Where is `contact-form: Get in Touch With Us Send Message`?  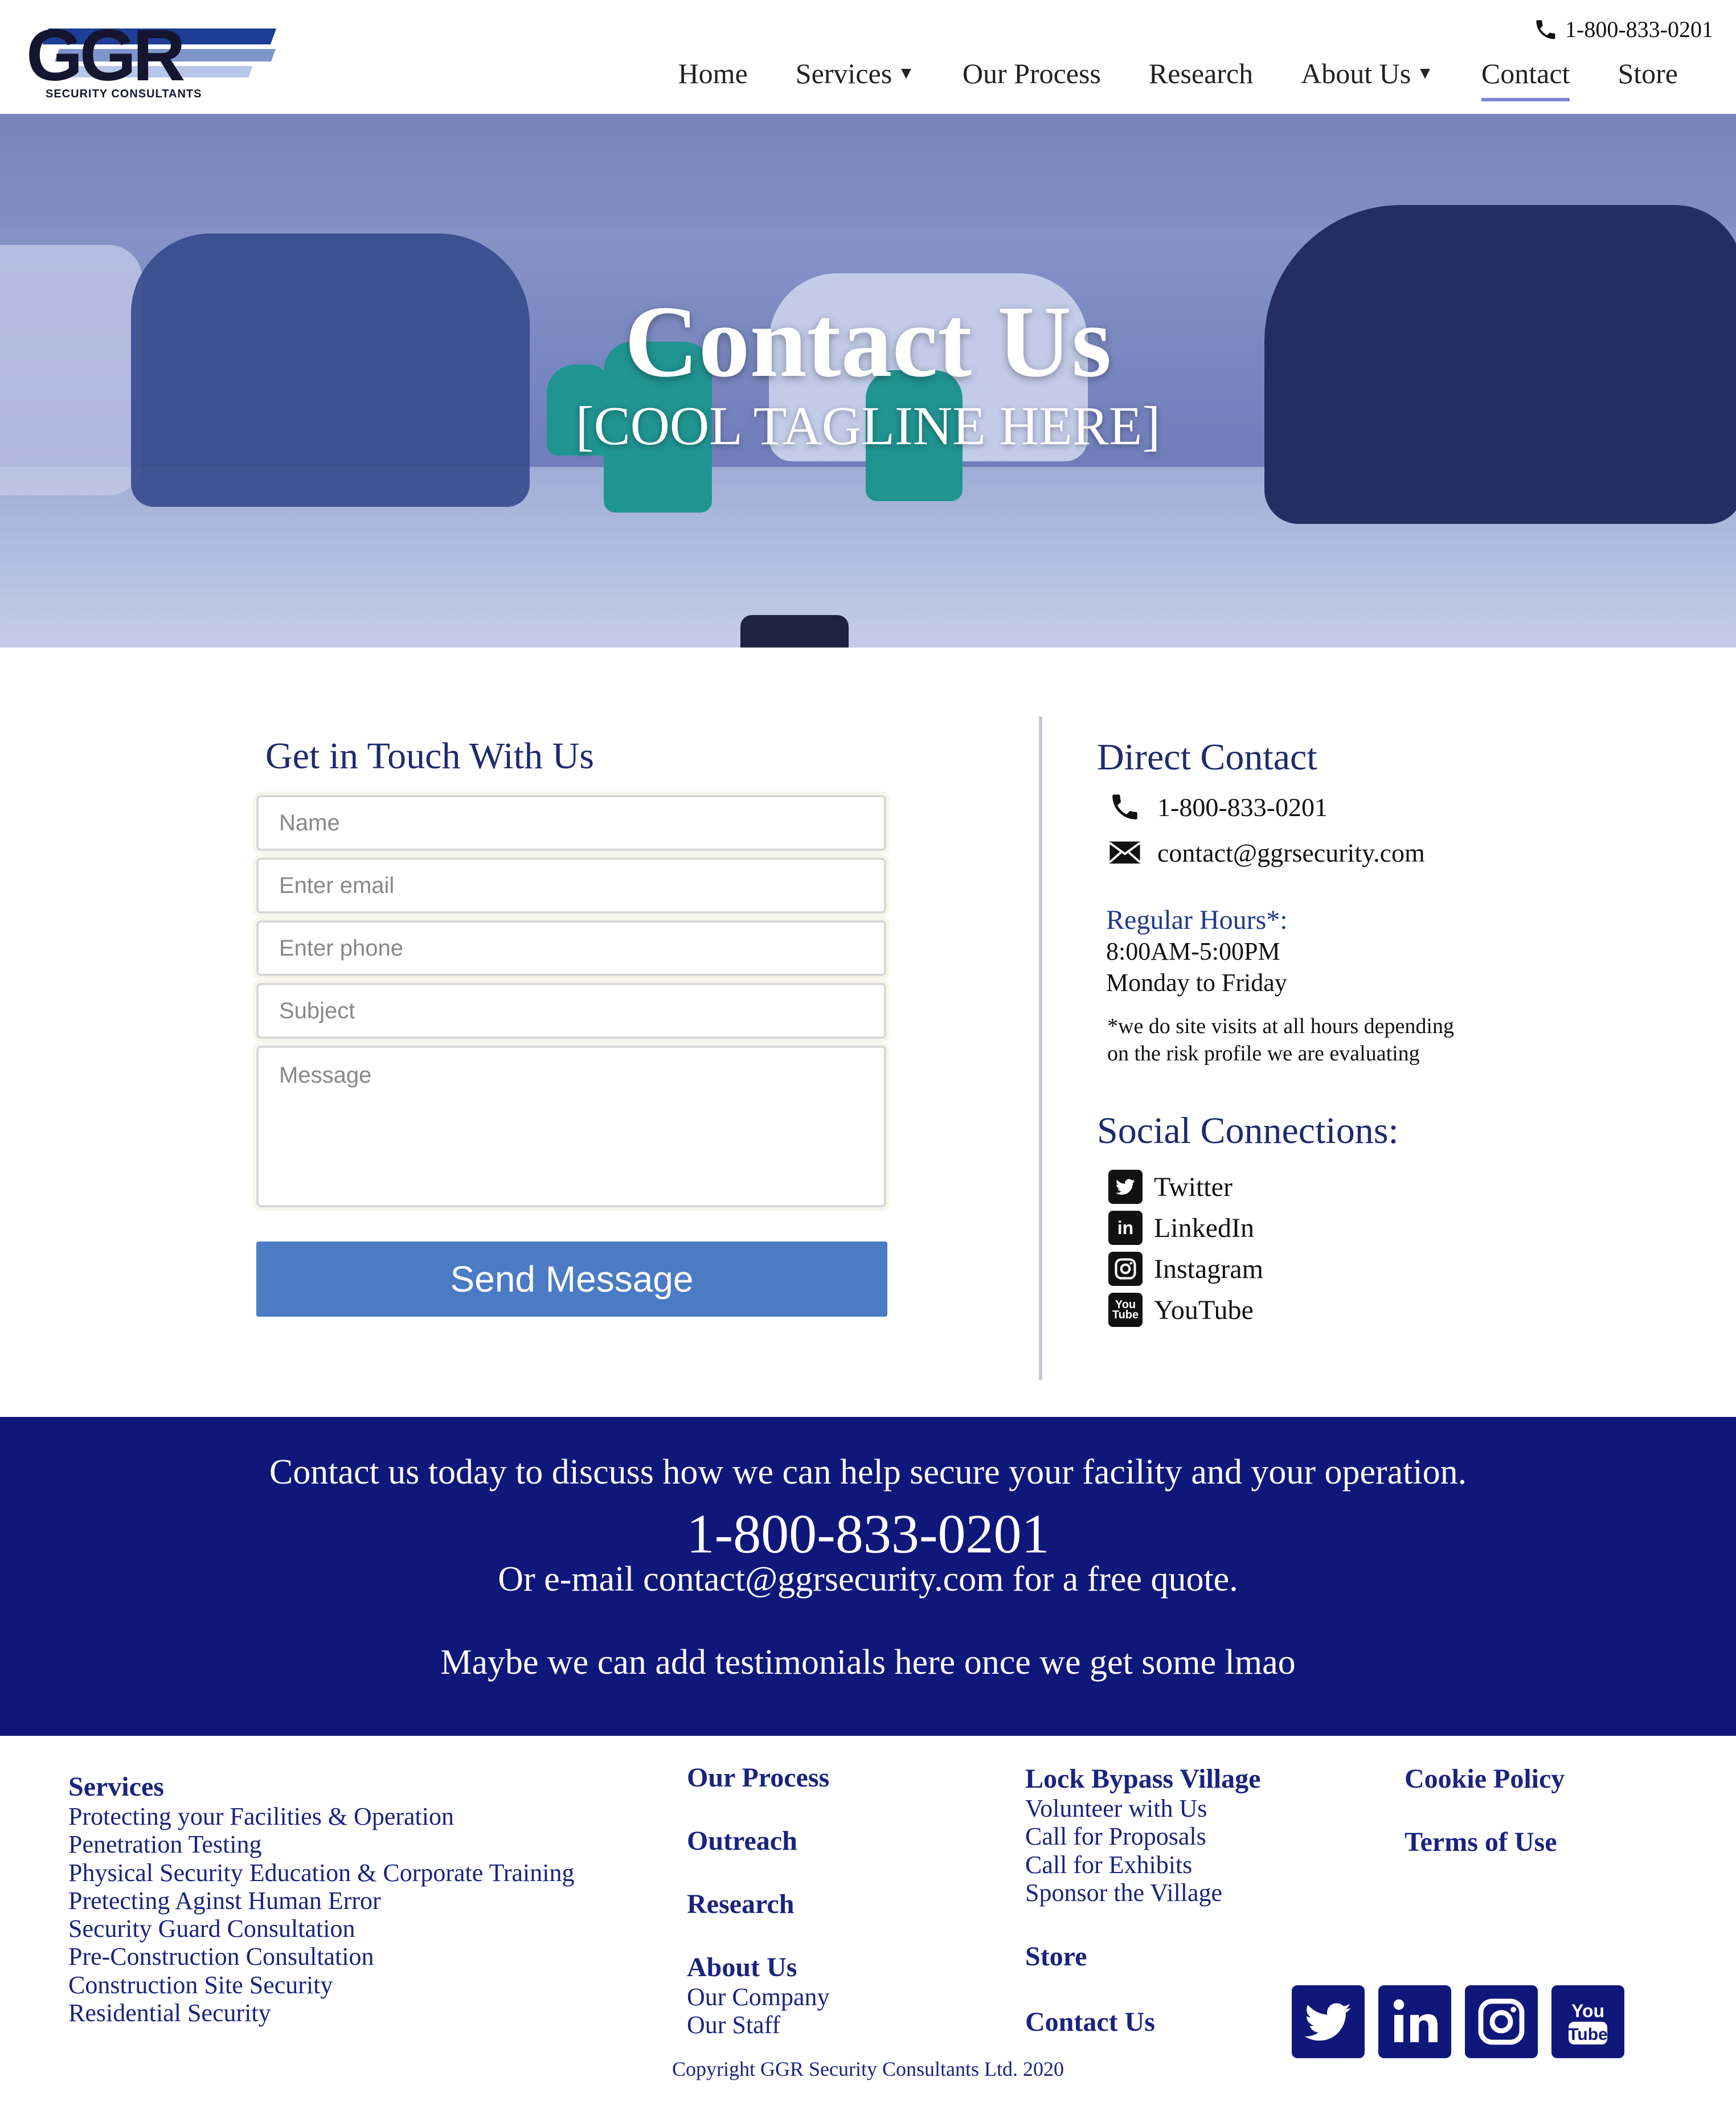 contact-form: Get in Touch With Us Send Message is located at coordinates (575, 1026).